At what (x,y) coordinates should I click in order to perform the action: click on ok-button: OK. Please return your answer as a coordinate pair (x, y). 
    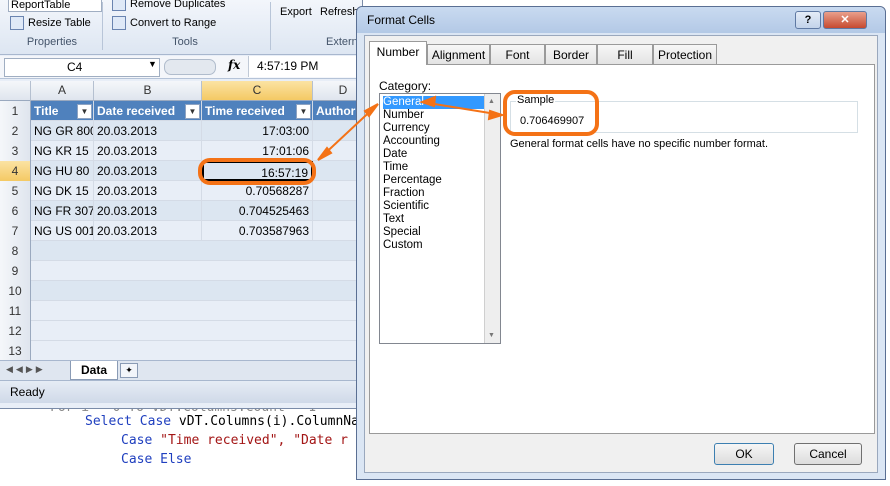
    Looking at the image, I should click on (744, 454).